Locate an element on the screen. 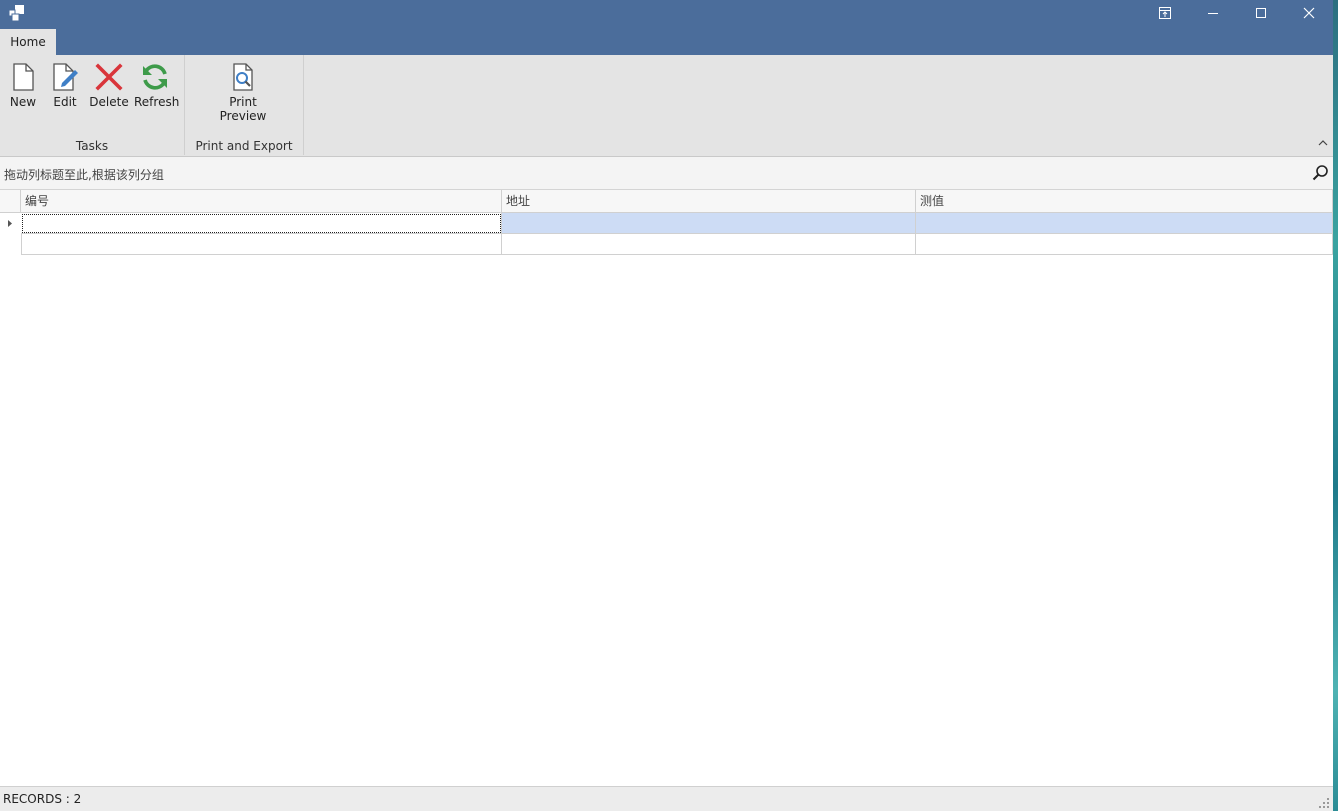 The height and width of the screenshot is (811, 1338). edit-button-label: Edit is located at coordinates (65, 102).